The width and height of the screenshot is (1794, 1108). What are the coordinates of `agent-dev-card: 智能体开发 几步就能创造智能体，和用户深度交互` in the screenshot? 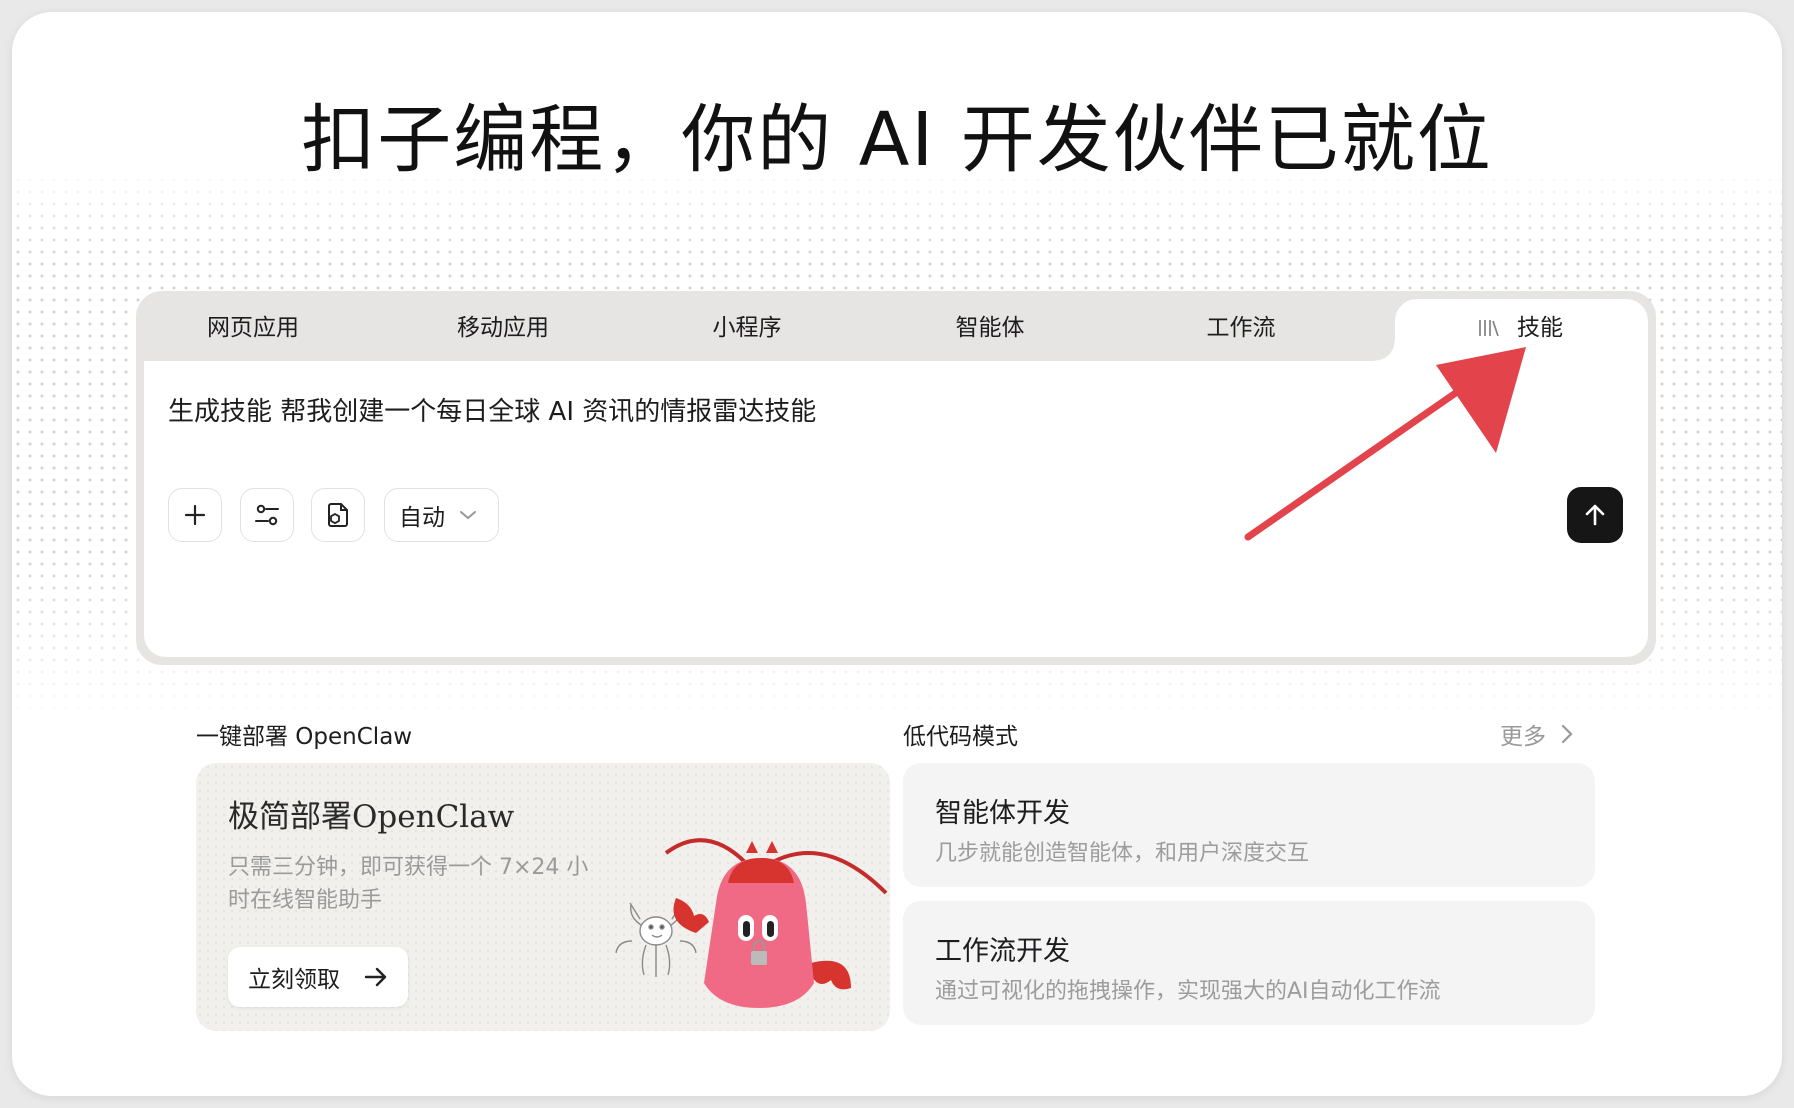 It's located at (1249, 825).